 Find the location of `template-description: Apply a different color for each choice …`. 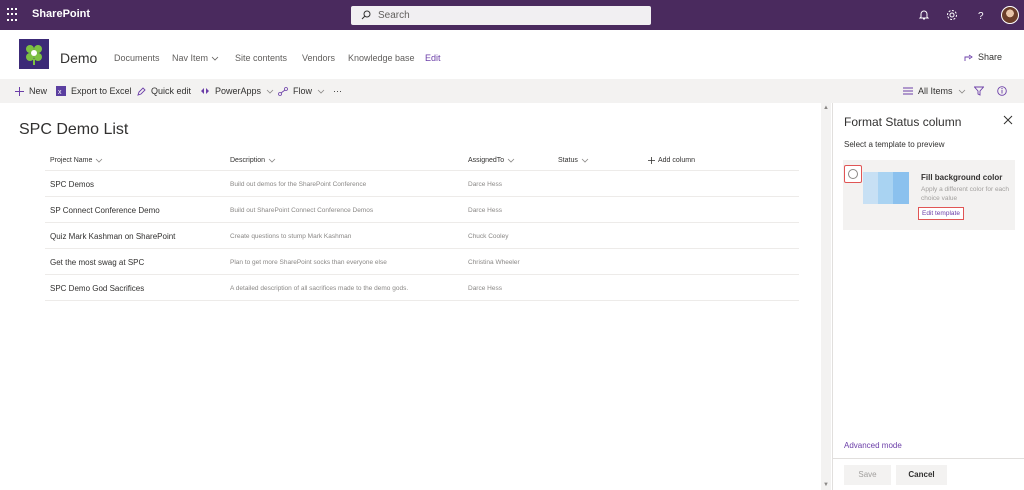

template-description: Apply a different color for each choice … is located at coordinates (965, 194).